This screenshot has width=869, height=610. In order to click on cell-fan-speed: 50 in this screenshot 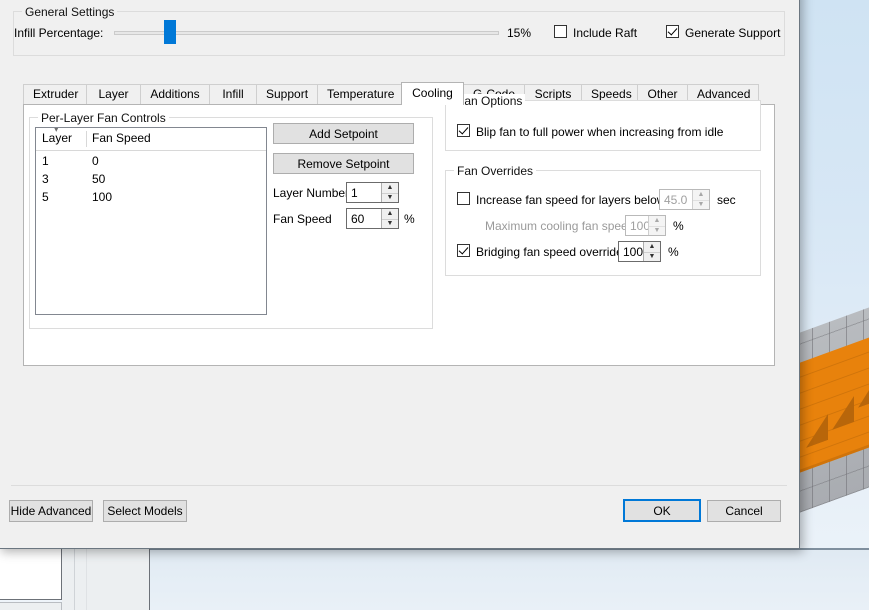, I will do `click(99, 179)`.